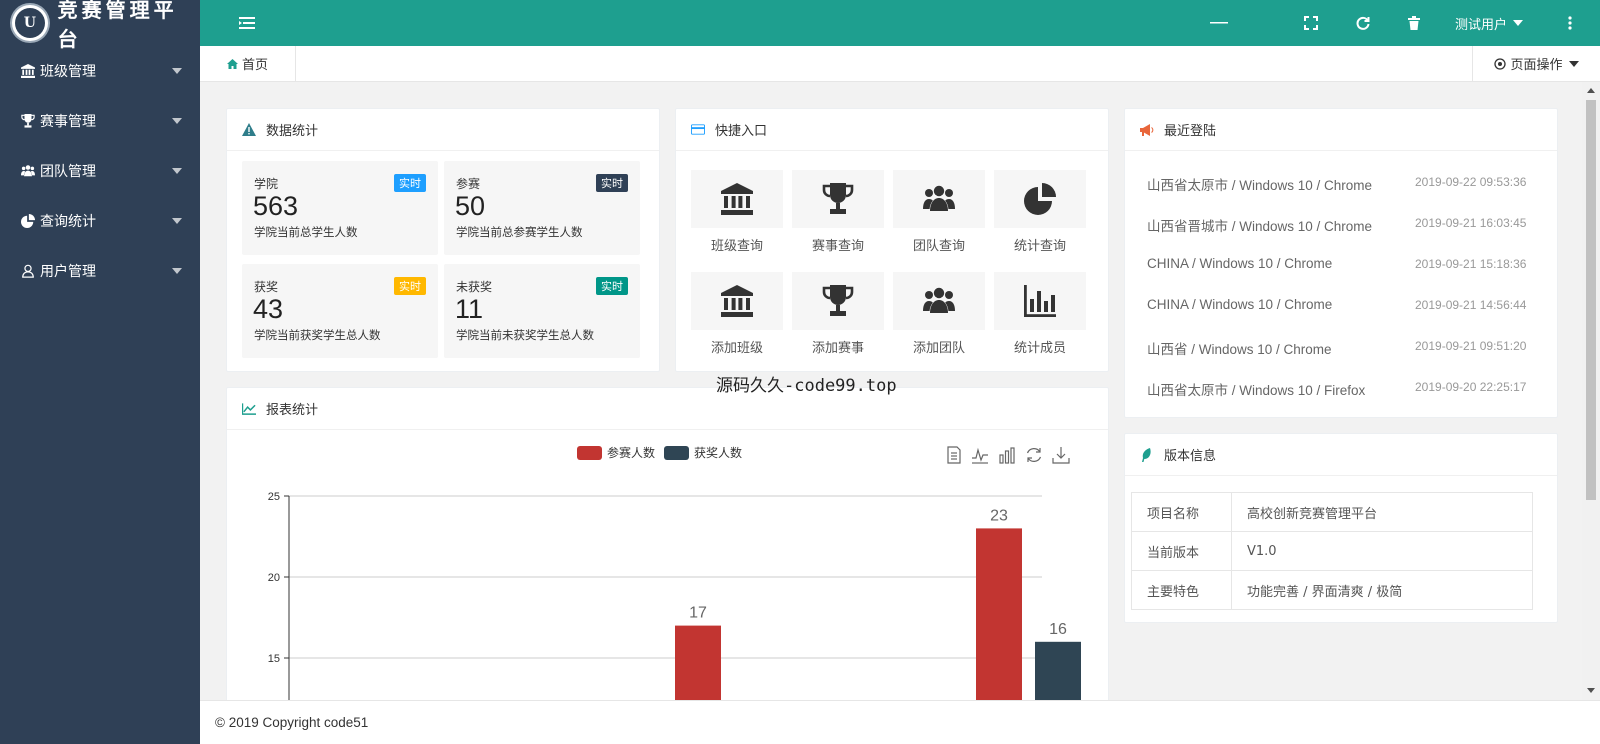  Describe the element at coordinates (1181, 512) in the screenshot. I see `table-key: 项目名称` at that location.